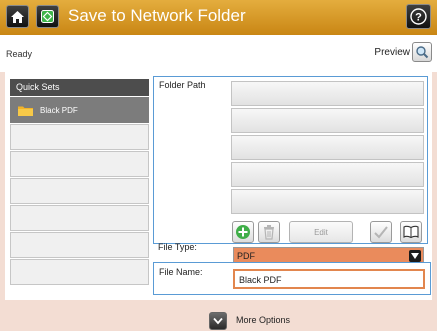 This screenshot has height=331, width=437. I want to click on title-bar: Save to Network Folder ?, so click(218, 17).